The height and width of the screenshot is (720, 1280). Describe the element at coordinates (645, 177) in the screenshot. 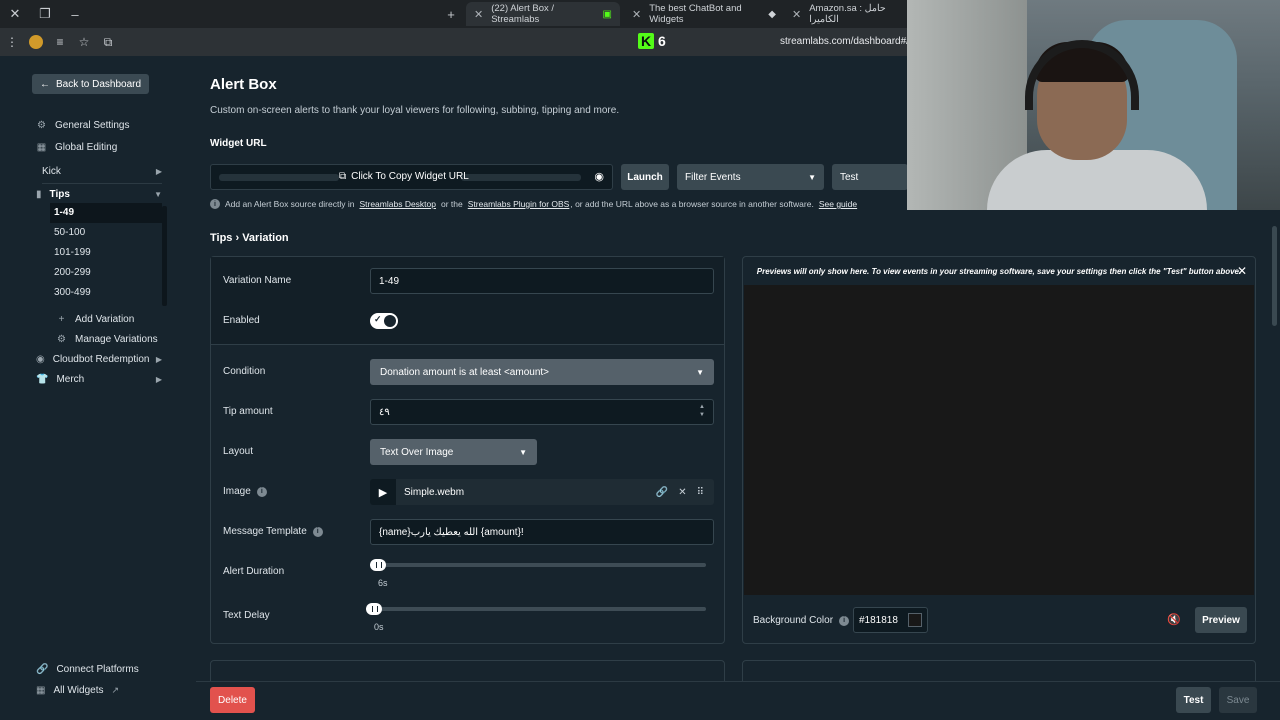

I see `launch-button: Launch` at that location.